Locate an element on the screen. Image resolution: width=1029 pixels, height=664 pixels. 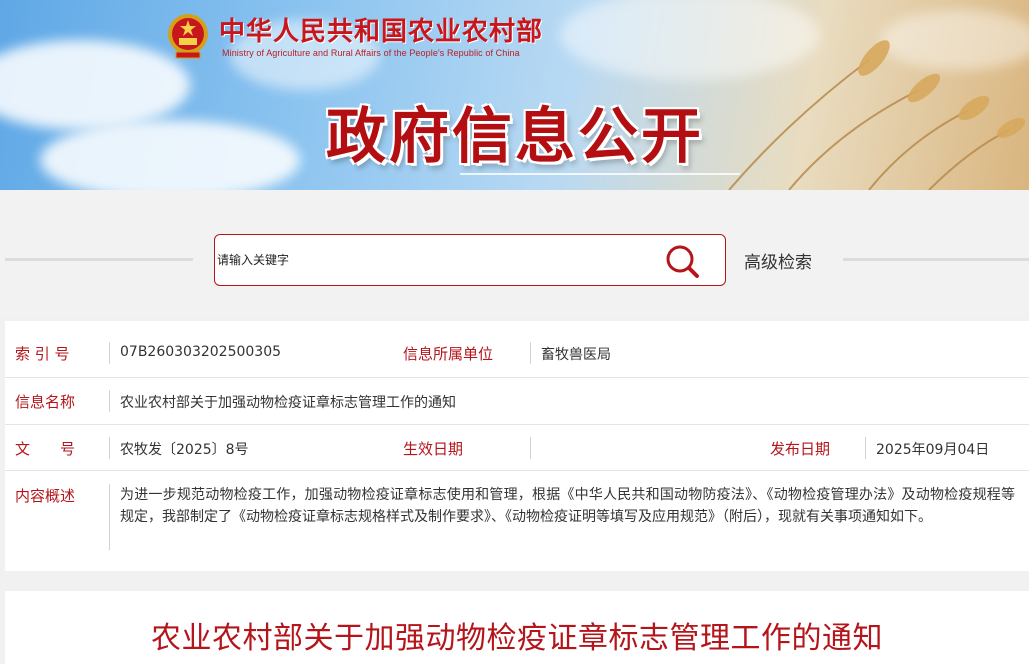
search-box is located at coordinates (470, 260).